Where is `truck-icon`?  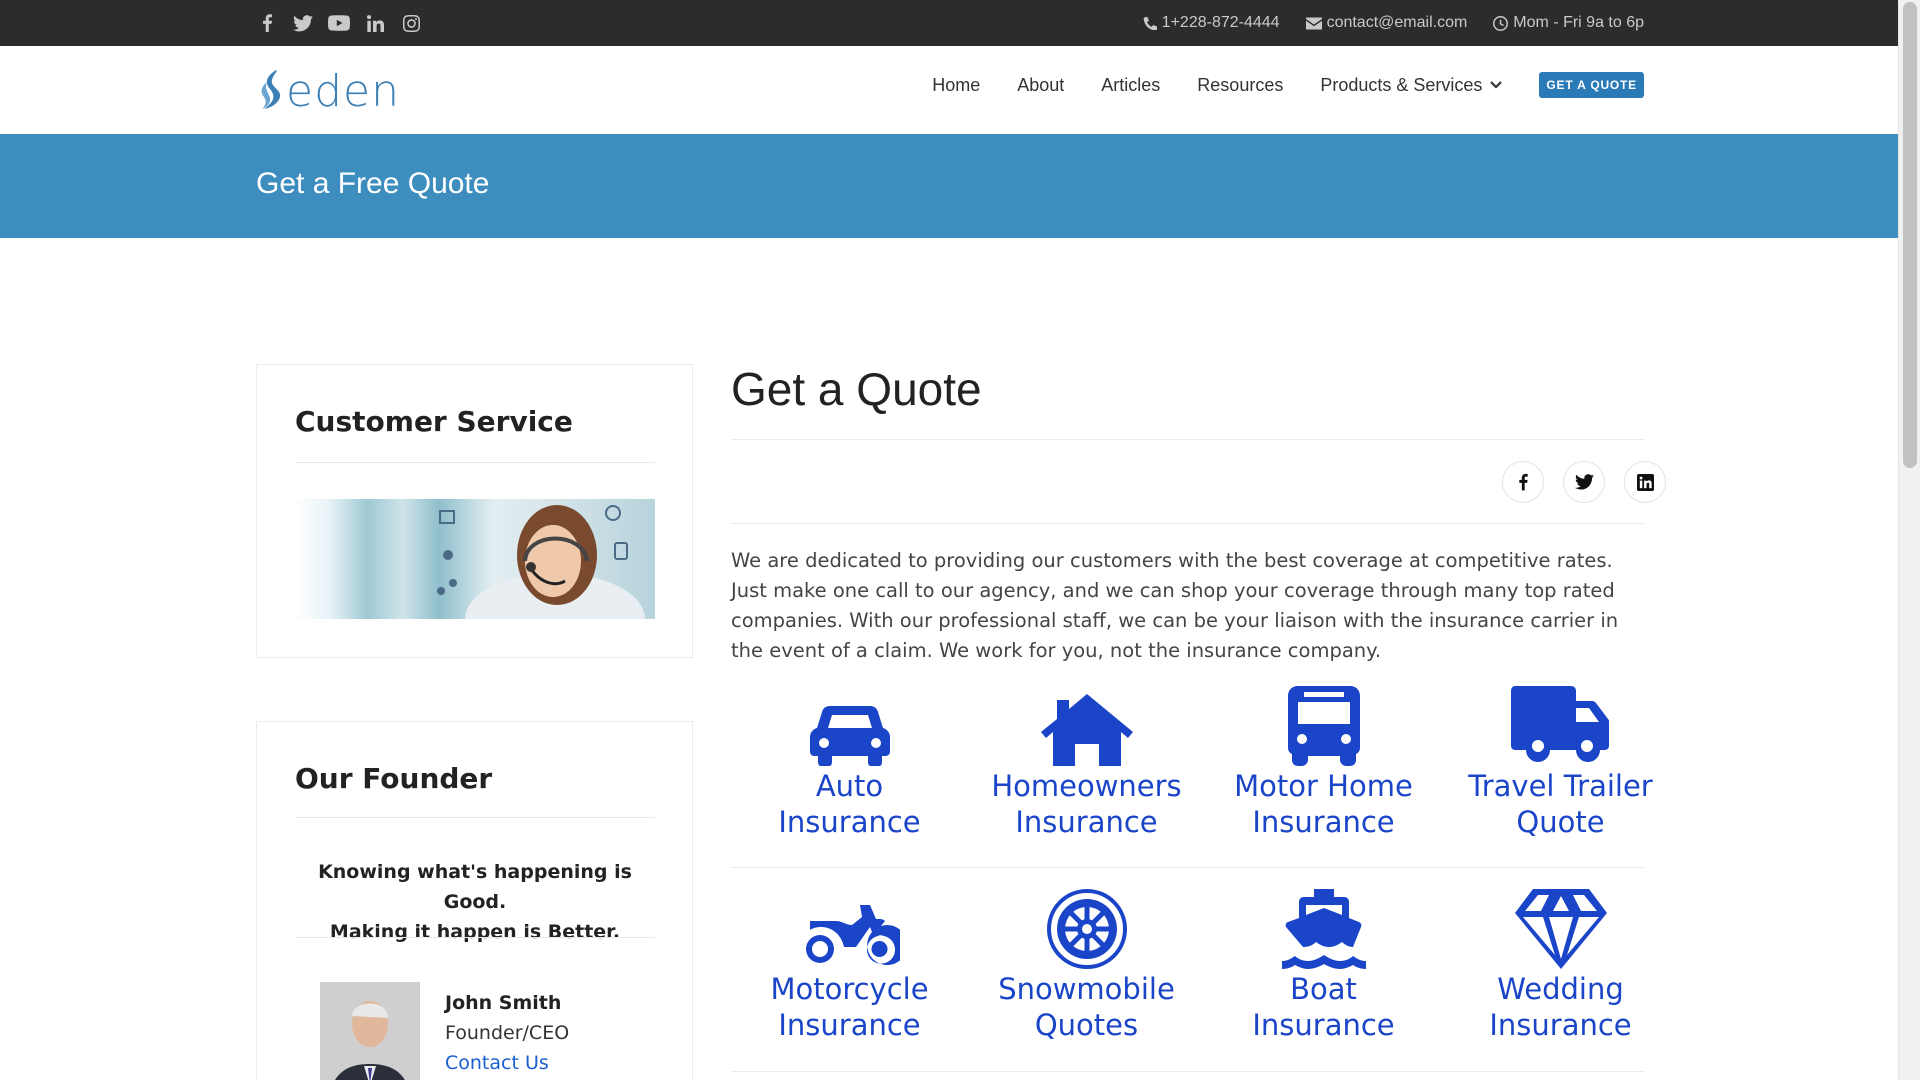
truck-icon is located at coordinates (1559, 724).